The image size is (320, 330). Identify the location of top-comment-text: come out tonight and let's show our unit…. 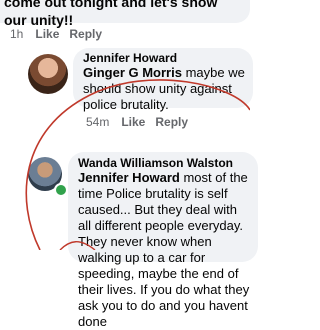
(111, 14).